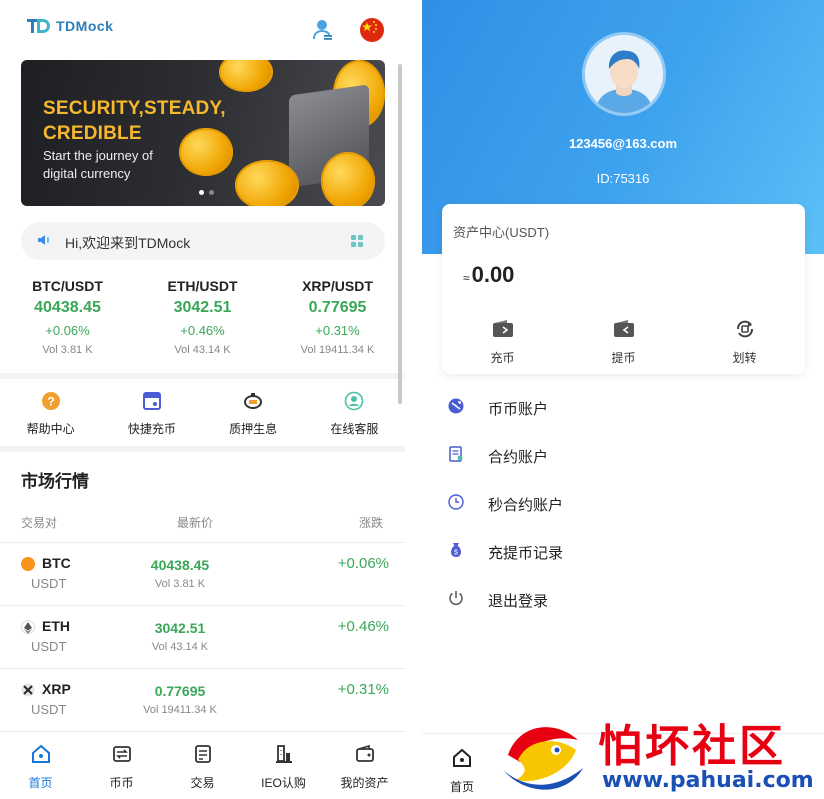  I want to click on market-title: 市场行情, so click(55, 481).